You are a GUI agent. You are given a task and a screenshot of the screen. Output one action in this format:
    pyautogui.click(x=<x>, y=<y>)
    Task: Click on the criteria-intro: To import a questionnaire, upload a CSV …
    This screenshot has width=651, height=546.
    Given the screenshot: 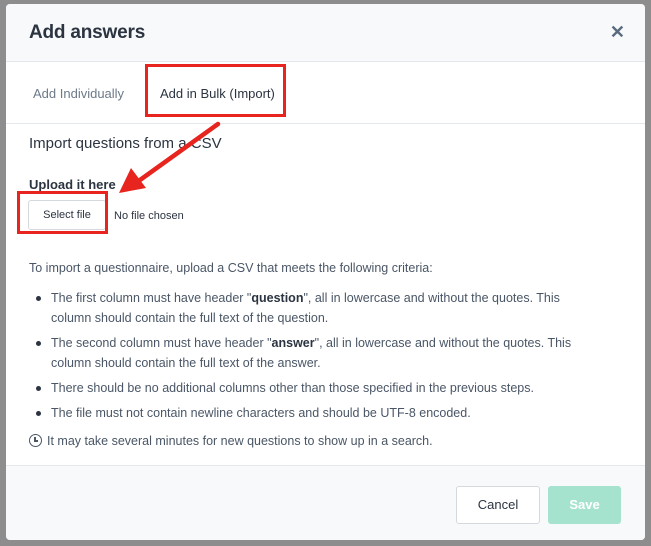 What is the action you would take?
    pyautogui.click(x=231, y=268)
    